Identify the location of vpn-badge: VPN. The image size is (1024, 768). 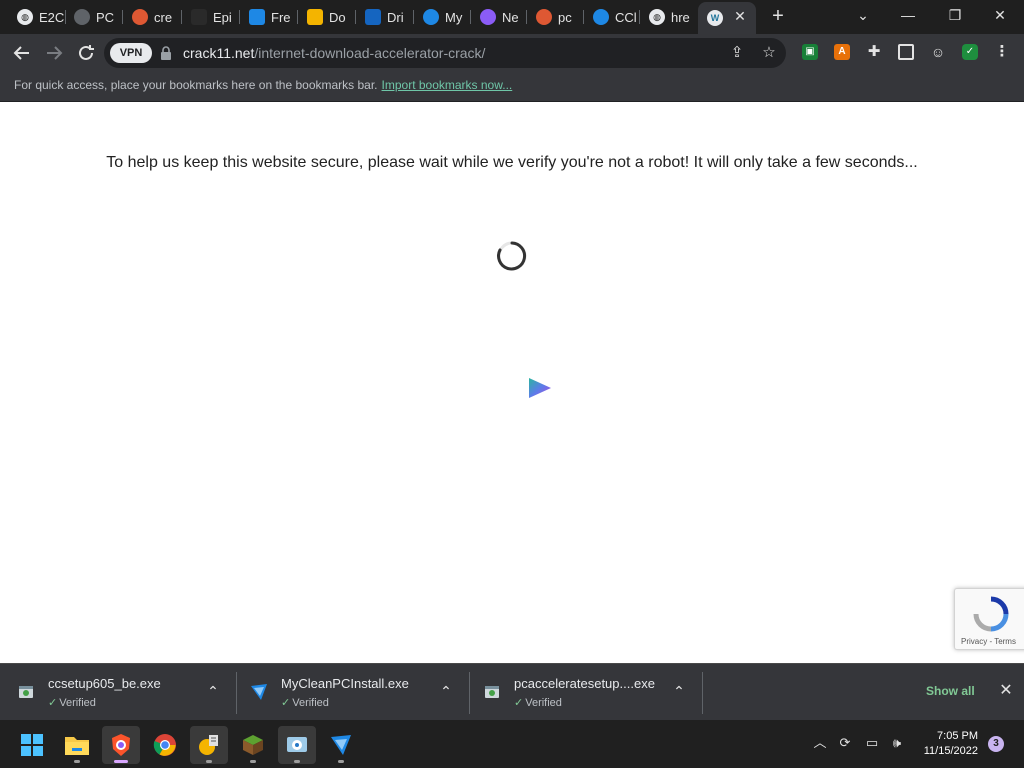
(131, 53).